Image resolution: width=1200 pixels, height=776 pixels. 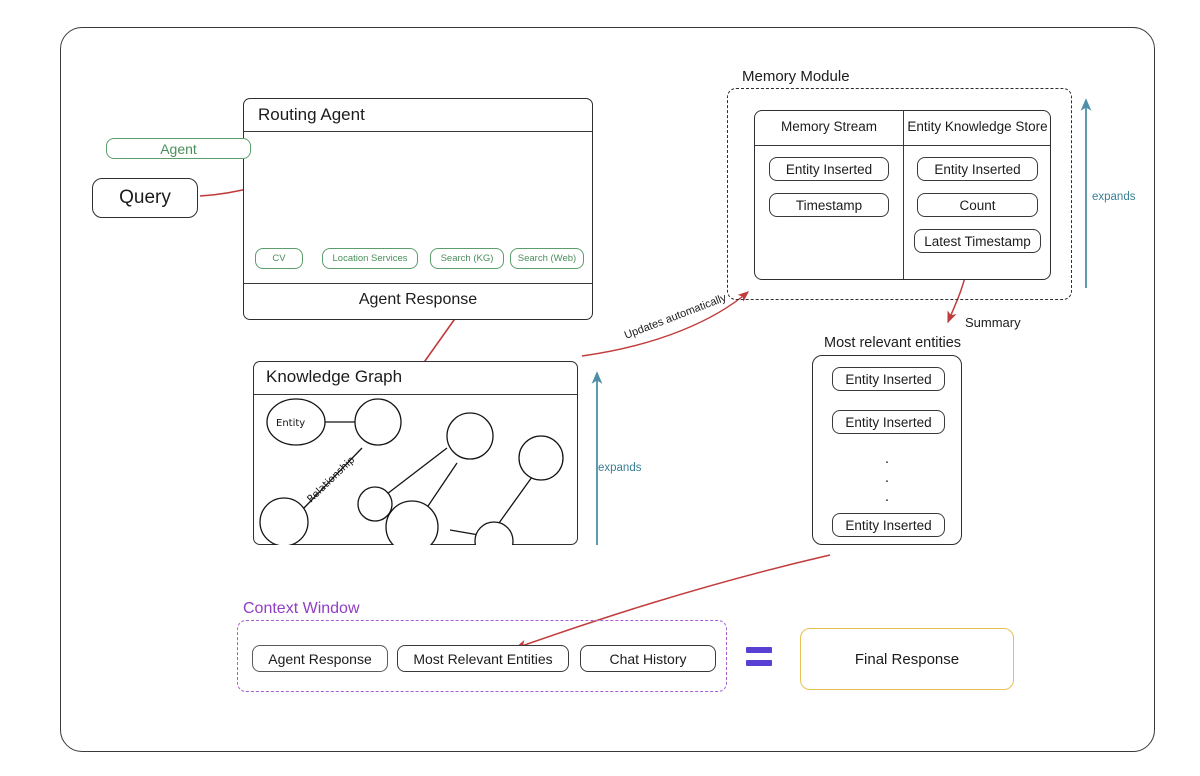 I want to click on tool-kg-label: Search (KG), so click(x=467, y=258).